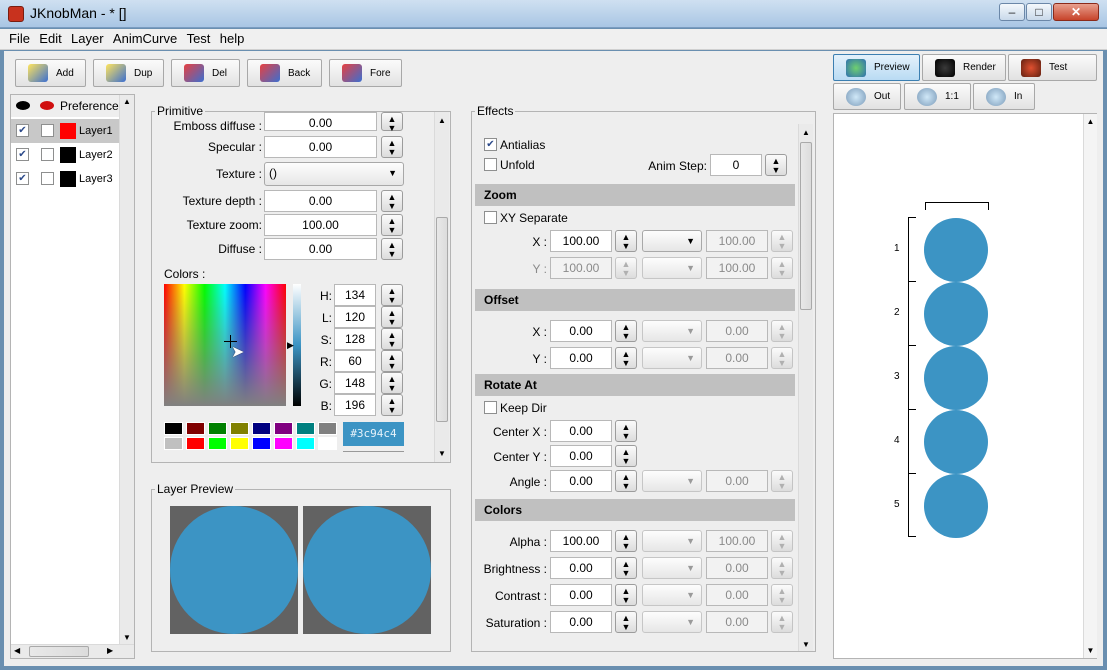 The image size is (1107, 670). Describe the element at coordinates (581, 431) in the screenshot. I see `center-x-input: 0.00` at that location.